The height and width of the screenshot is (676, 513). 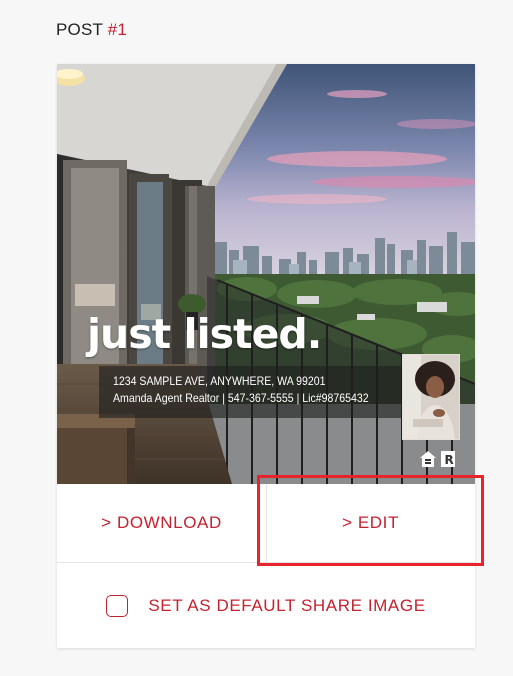 I want to click on default-share-label: SET AS DEFAULT SHARE IMAGE, so click(x=287, y=605).